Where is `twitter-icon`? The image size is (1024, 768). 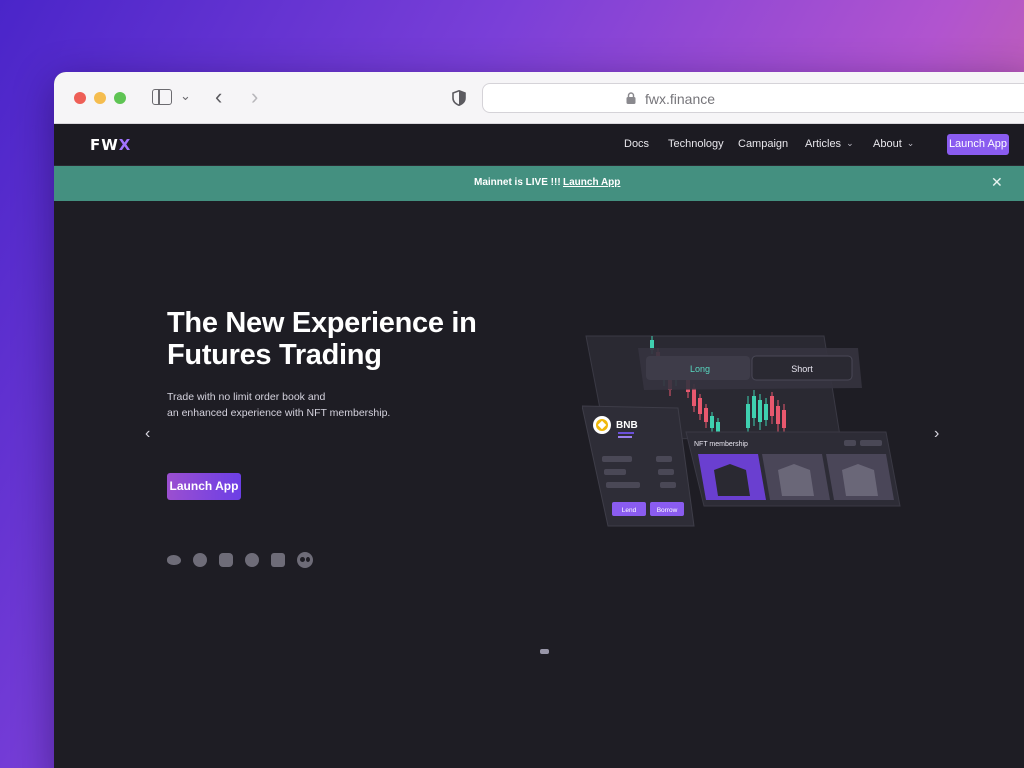
twitter-icon is located at coordinates (174, 560).